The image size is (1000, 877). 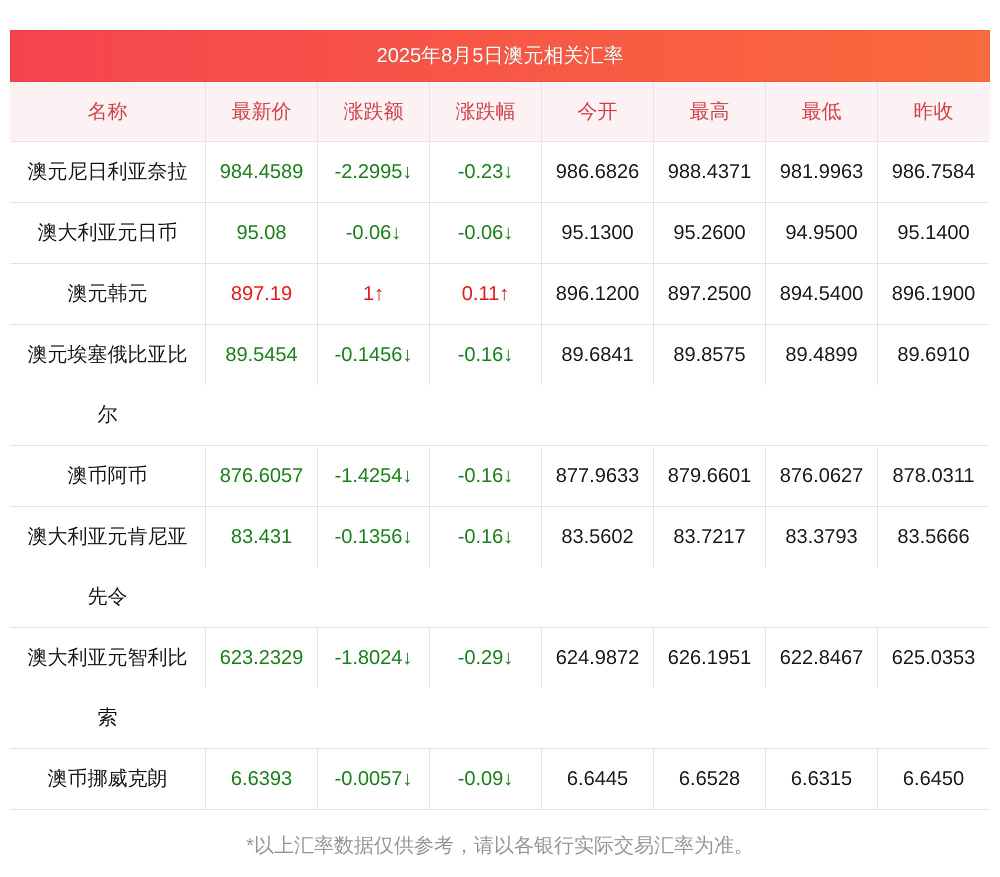 What do you see at coordinates (821, 355) in the screenshot?
I see `table-cell: 89.4899` at bounding box center [821, 355].